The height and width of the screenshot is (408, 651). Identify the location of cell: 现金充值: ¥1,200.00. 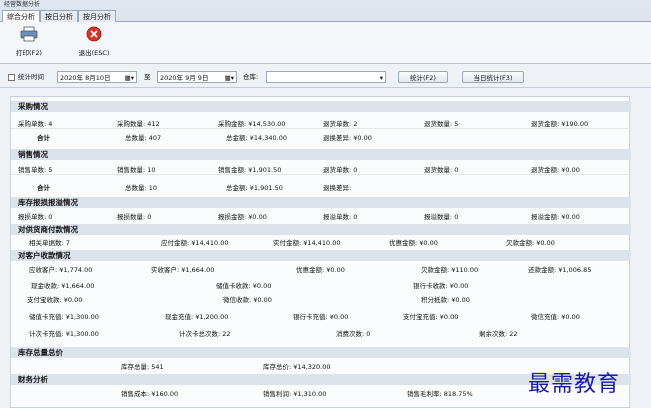
(197, 317).